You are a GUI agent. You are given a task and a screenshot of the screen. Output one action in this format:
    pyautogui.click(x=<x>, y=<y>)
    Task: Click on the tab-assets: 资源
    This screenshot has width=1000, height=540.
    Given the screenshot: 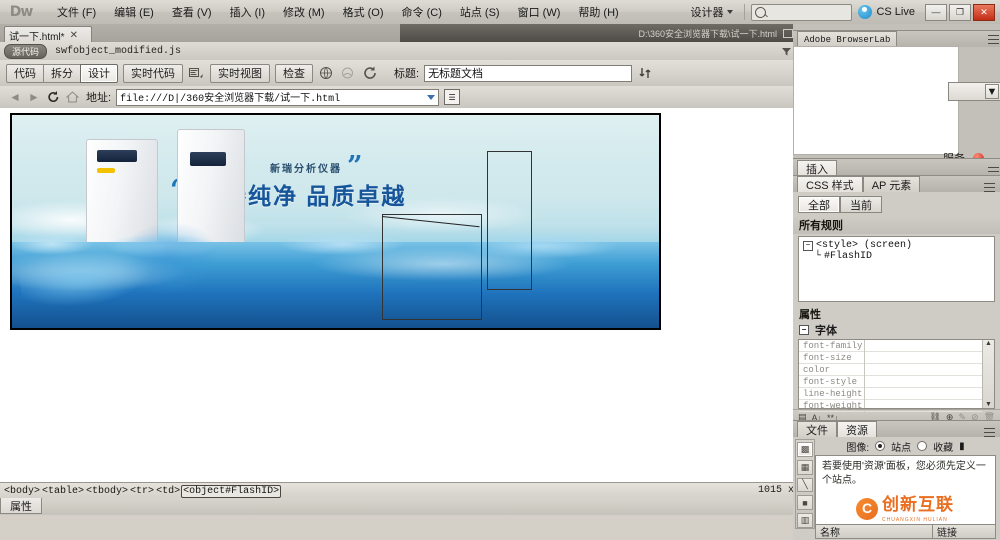 What is the action you would take?
    pyautogui.click(x=857, y=429)
    